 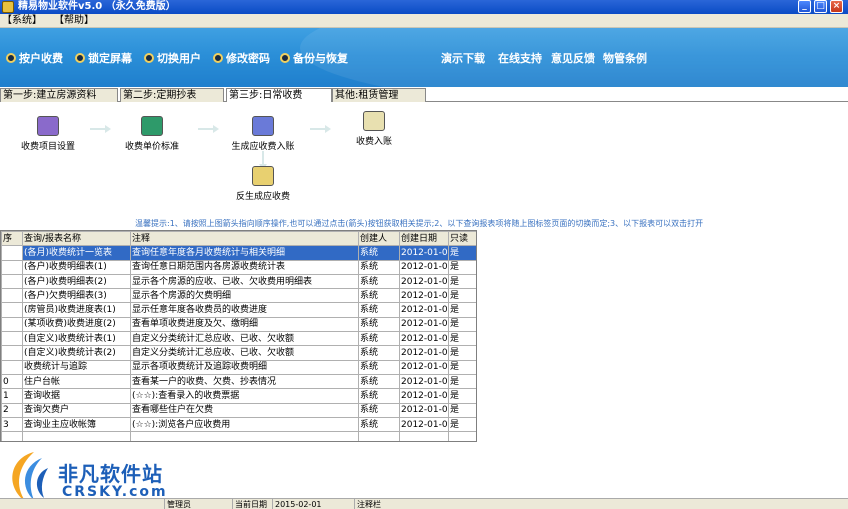 I want to click on status-user: 管理员, so click(x=199, y=504).